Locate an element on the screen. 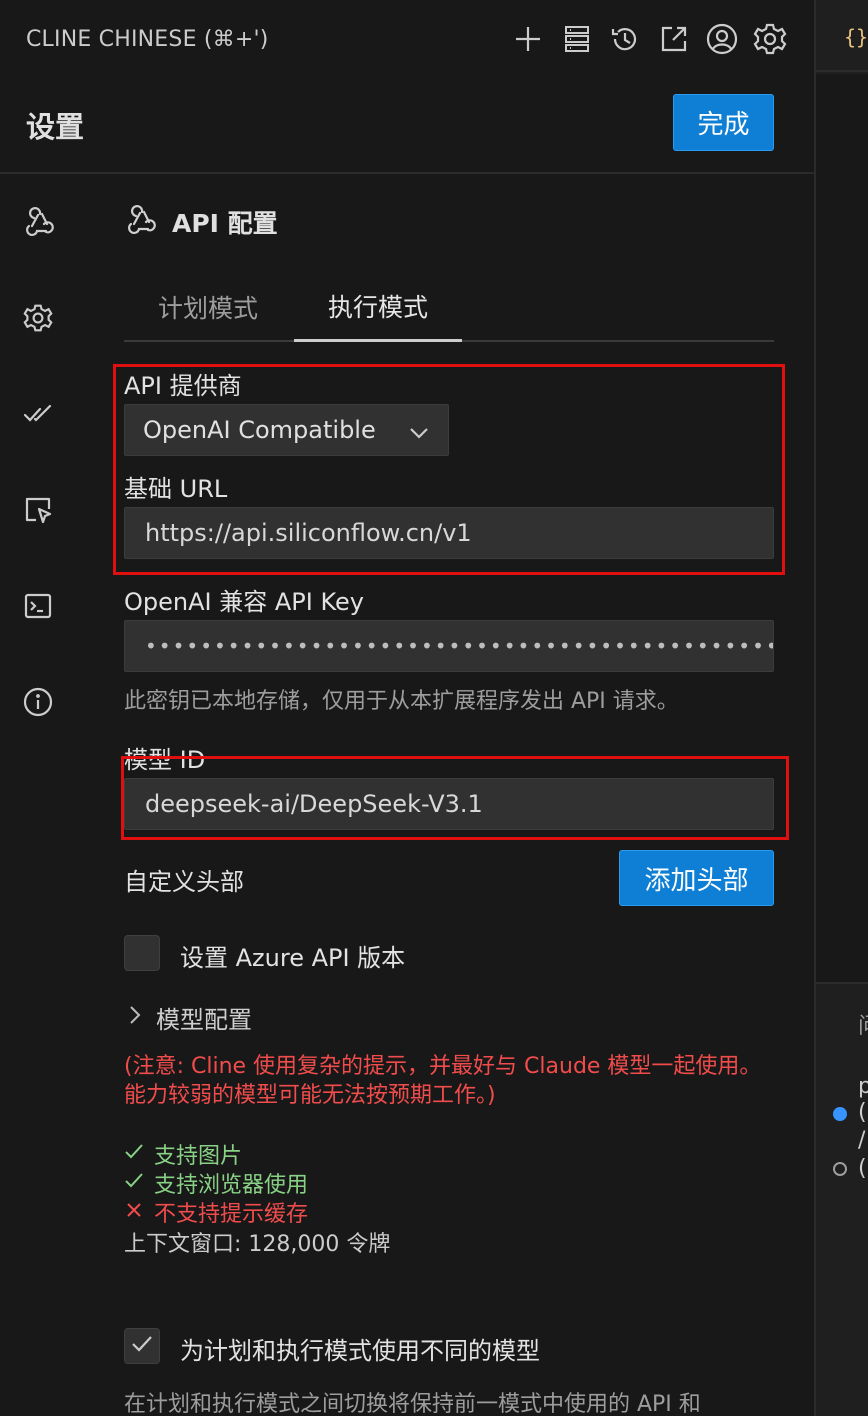 The image size is (868, 1416). plus-icon is located at coordinates (528, 39).